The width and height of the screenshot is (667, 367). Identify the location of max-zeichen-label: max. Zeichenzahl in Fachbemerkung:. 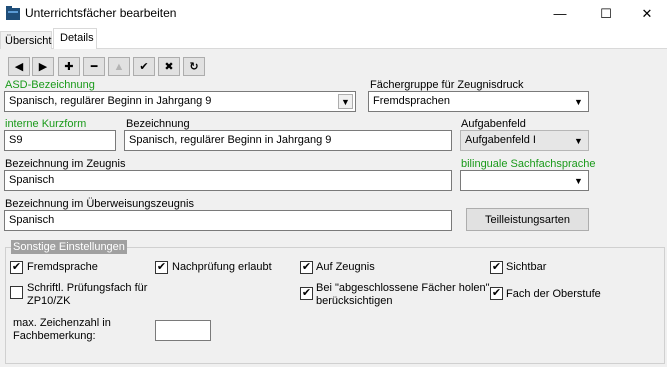
(62, 330).